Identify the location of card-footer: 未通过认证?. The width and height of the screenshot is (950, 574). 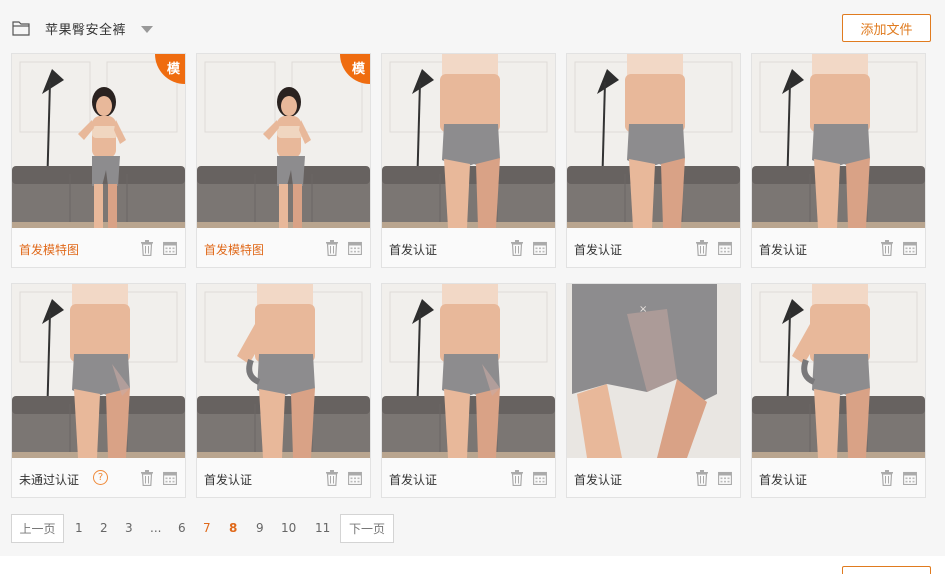
(98, 477).